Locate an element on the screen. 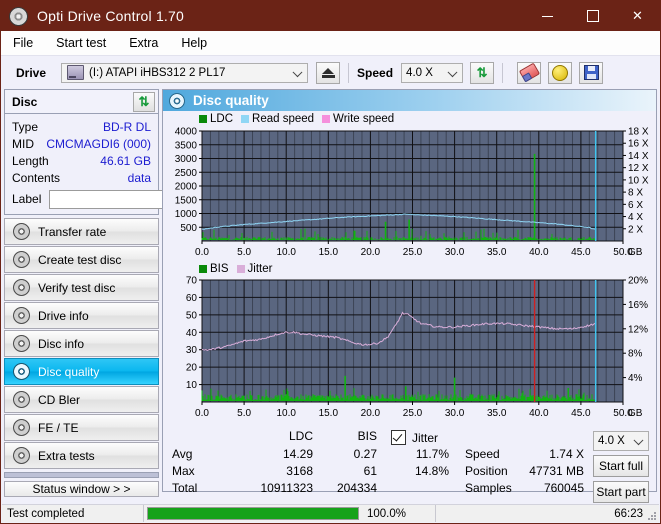 This screenshot has height=524, width=661. disc-mid-value: CMCMAGDI6 (000) is located at coordinates (98, 143).